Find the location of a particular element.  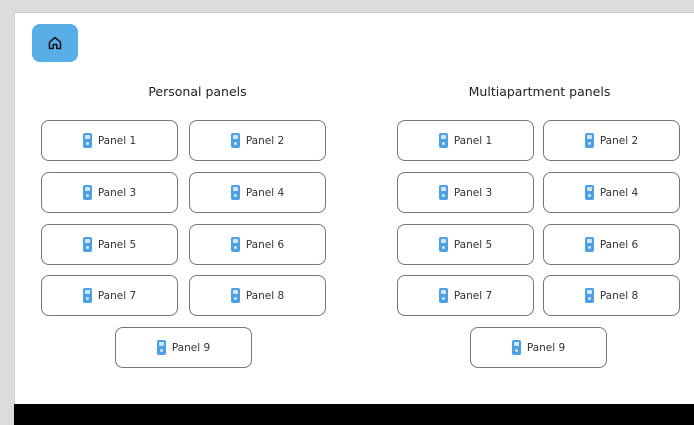

personal-panel-5-button: Panel 5 is located at coordinates (109, 244).